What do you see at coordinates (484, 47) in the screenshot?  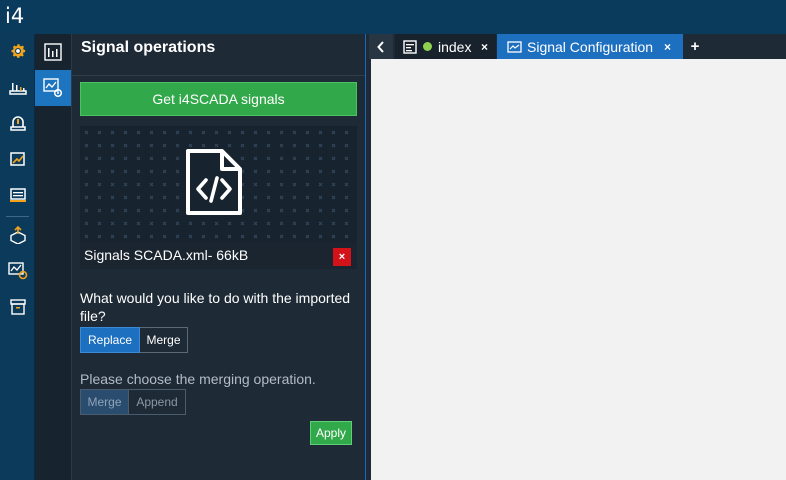 I see `tab-index-close-button: ×` at bounding box center [484, 47].